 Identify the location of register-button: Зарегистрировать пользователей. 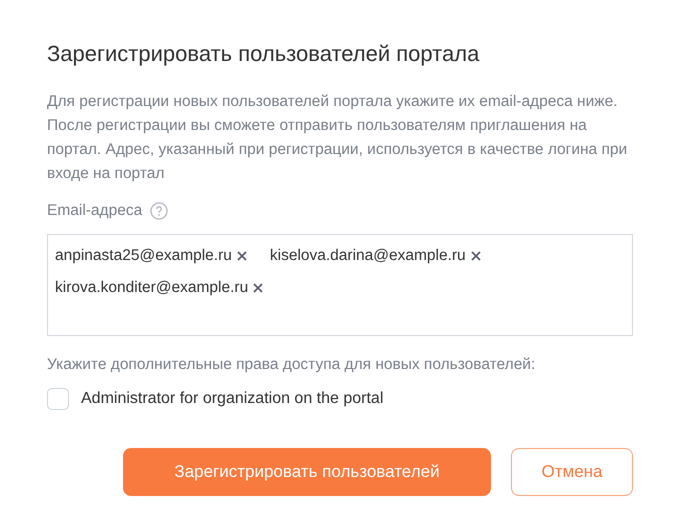
(307, 472).